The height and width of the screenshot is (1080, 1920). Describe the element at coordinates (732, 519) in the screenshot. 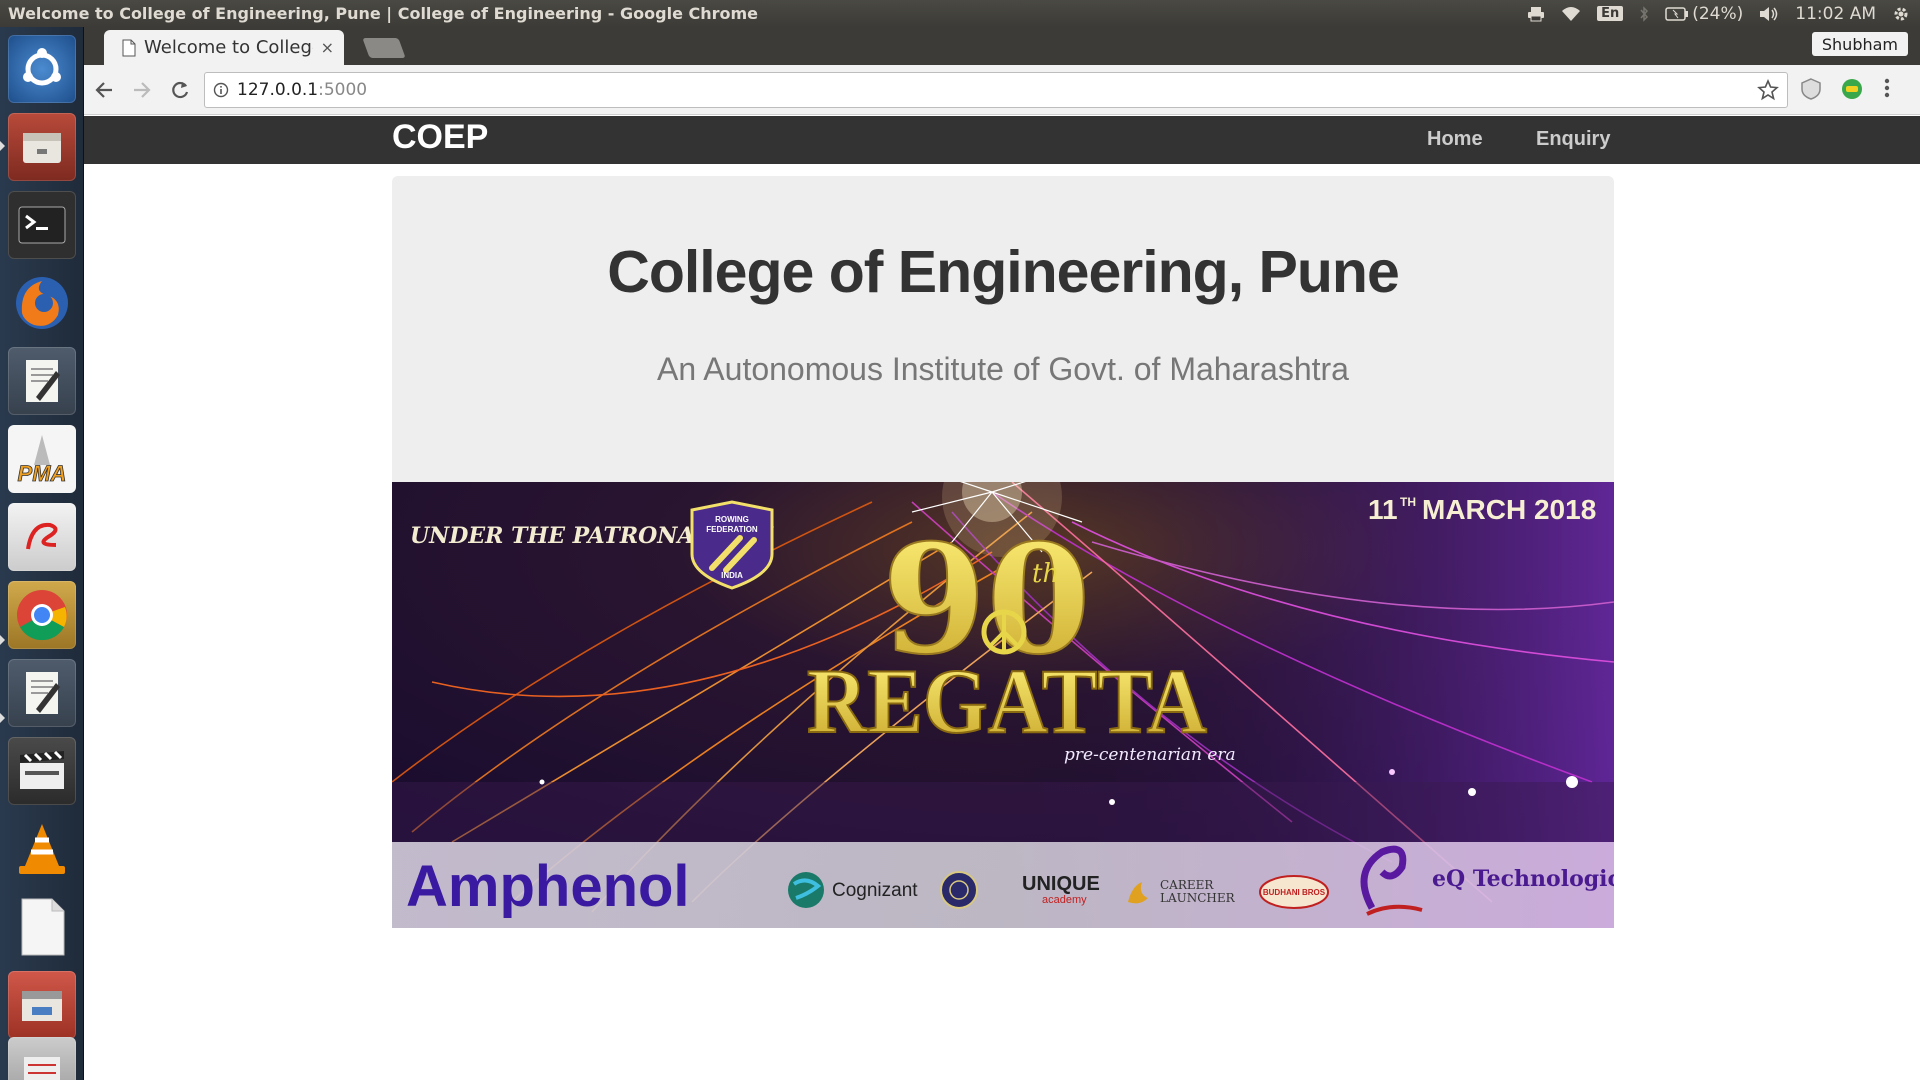

I see `svg-text: ROWING` at that location.